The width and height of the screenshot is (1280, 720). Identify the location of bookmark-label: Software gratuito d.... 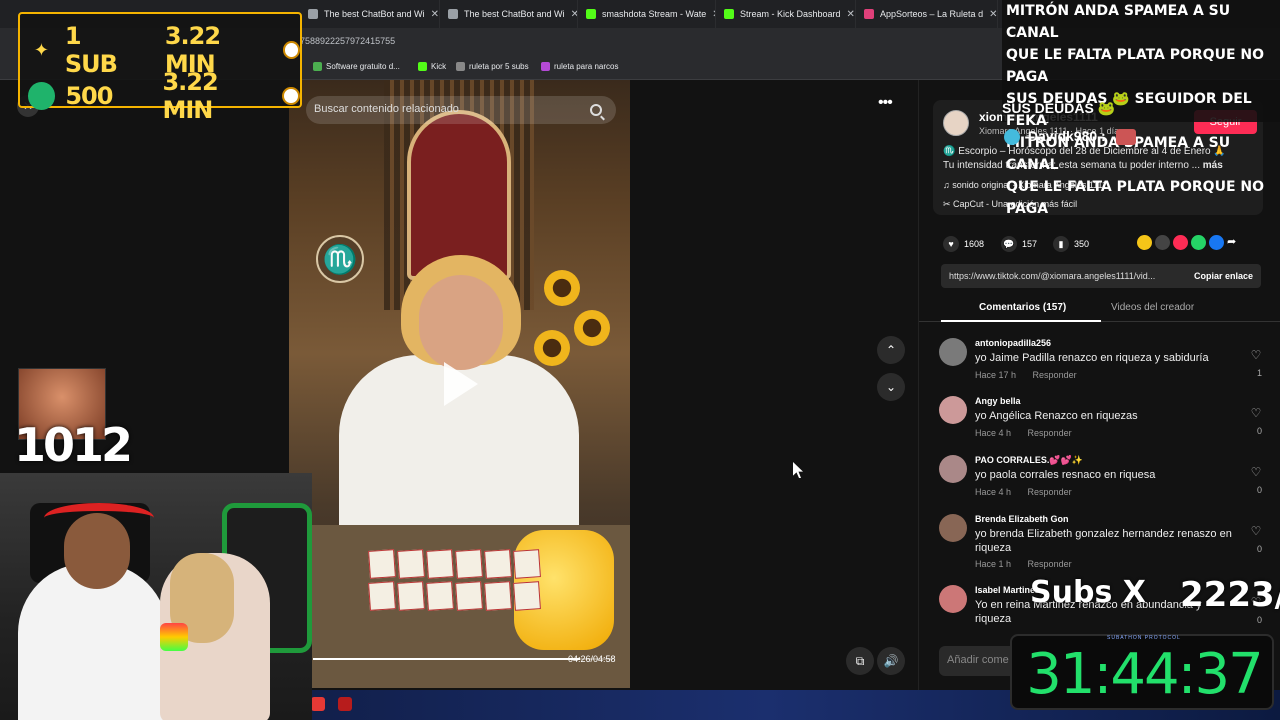
(363, 66).